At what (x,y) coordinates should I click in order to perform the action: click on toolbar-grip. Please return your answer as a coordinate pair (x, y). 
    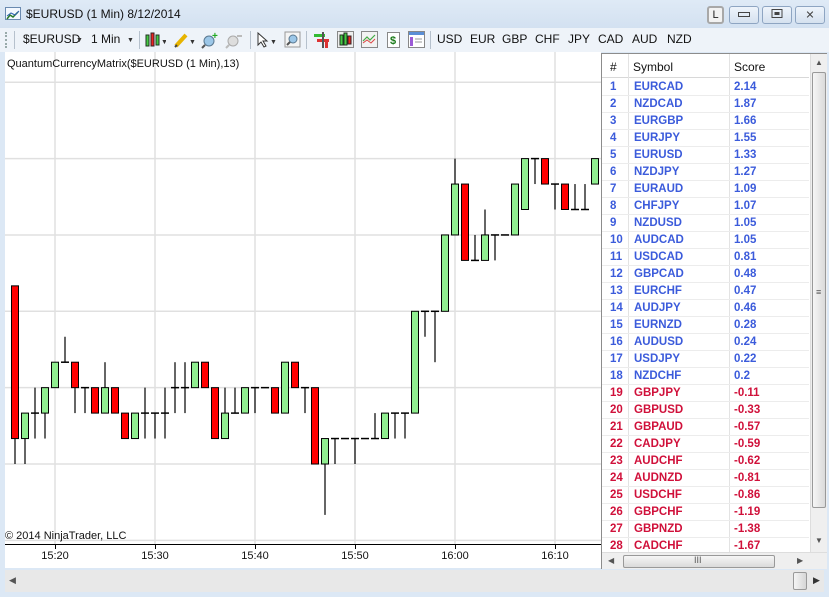
    Looking at the image, I should click on (6, 40).